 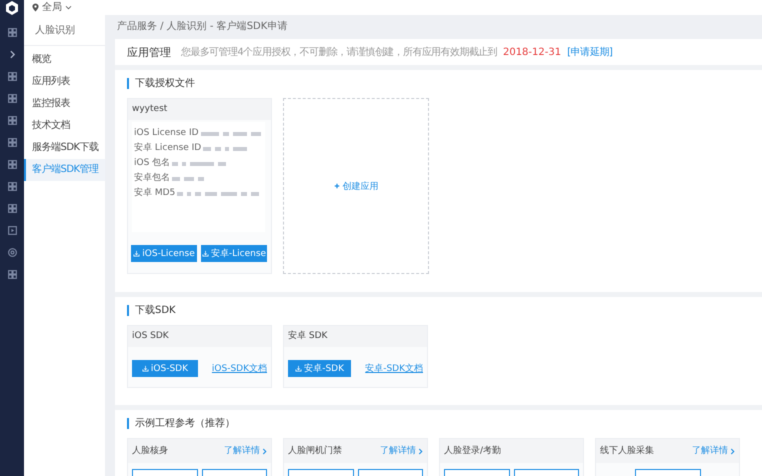 I want to click on menu-item: 技术文档, so click(x=64, y=126).